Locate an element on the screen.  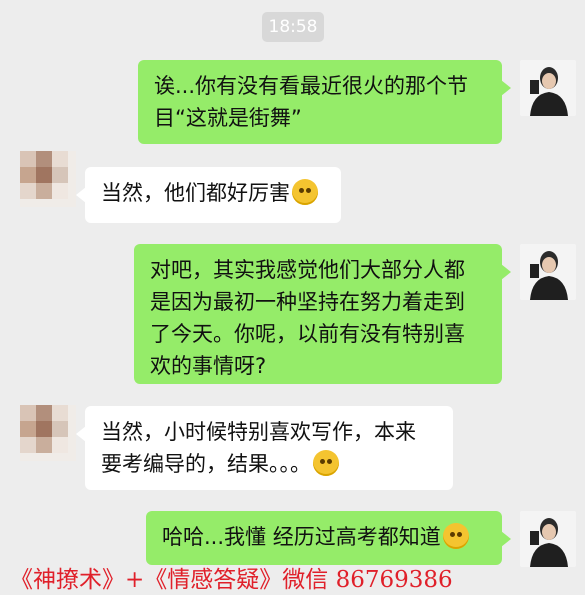
dizzy-face-icon is located at coordinates (305, 192).